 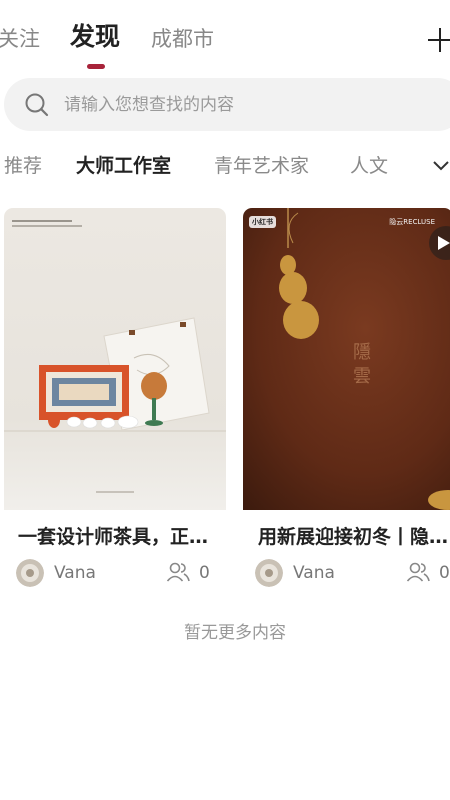 What do you see at coordinates (441, 165) in the screenshot?
I see `chevron-down-icon` at bounding box center [441, 165].